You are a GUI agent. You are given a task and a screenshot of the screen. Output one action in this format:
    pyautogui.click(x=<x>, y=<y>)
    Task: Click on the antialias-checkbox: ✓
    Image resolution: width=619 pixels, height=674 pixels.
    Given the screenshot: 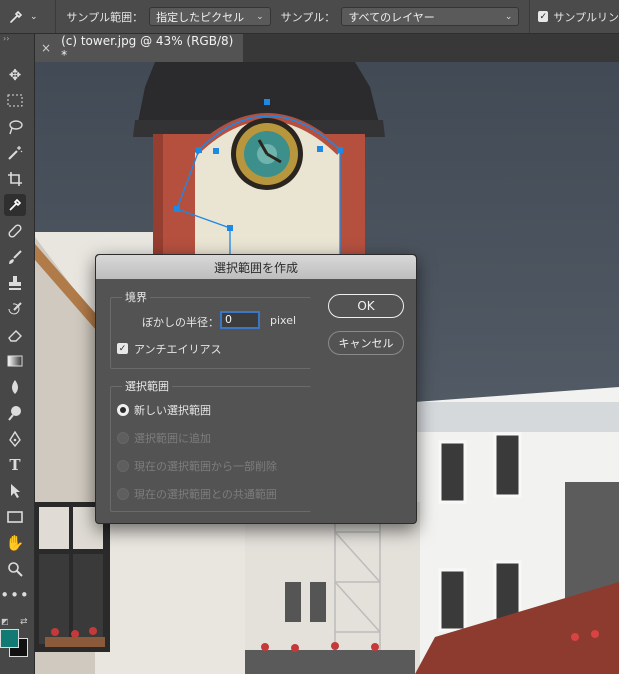 What is the action you would take?
    pyautogui.click(x=122, y=348)
    